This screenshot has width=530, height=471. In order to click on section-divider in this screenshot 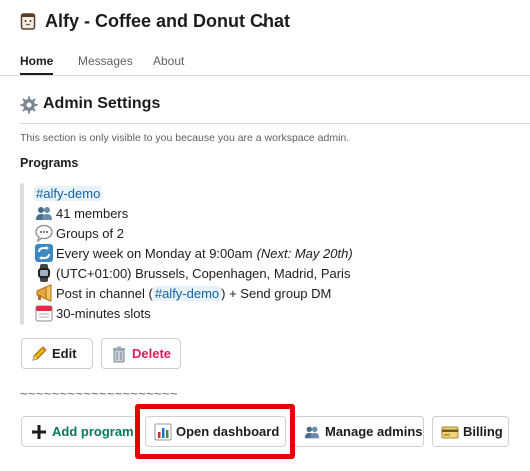, I will do `click(275, 123)`.